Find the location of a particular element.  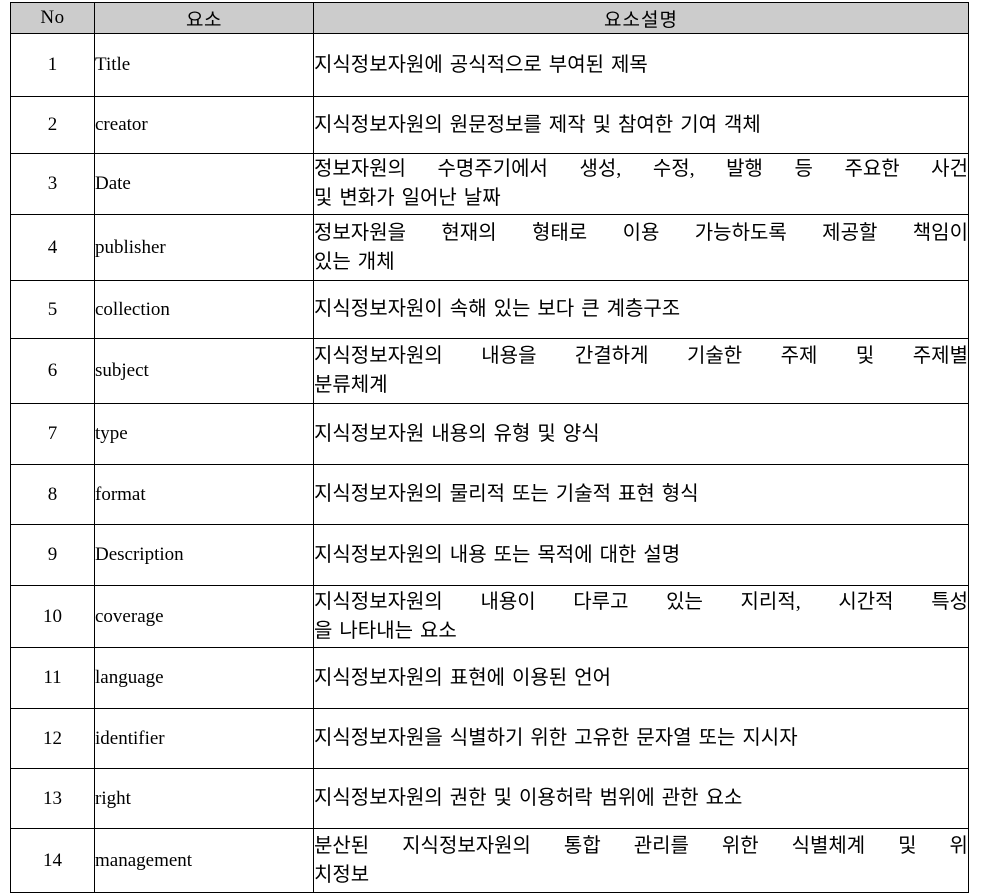

table-row: 13 right 지식정보자원의 권한 및 이용허락 범위에 관한 요소 is located at coordinates (489, 798).